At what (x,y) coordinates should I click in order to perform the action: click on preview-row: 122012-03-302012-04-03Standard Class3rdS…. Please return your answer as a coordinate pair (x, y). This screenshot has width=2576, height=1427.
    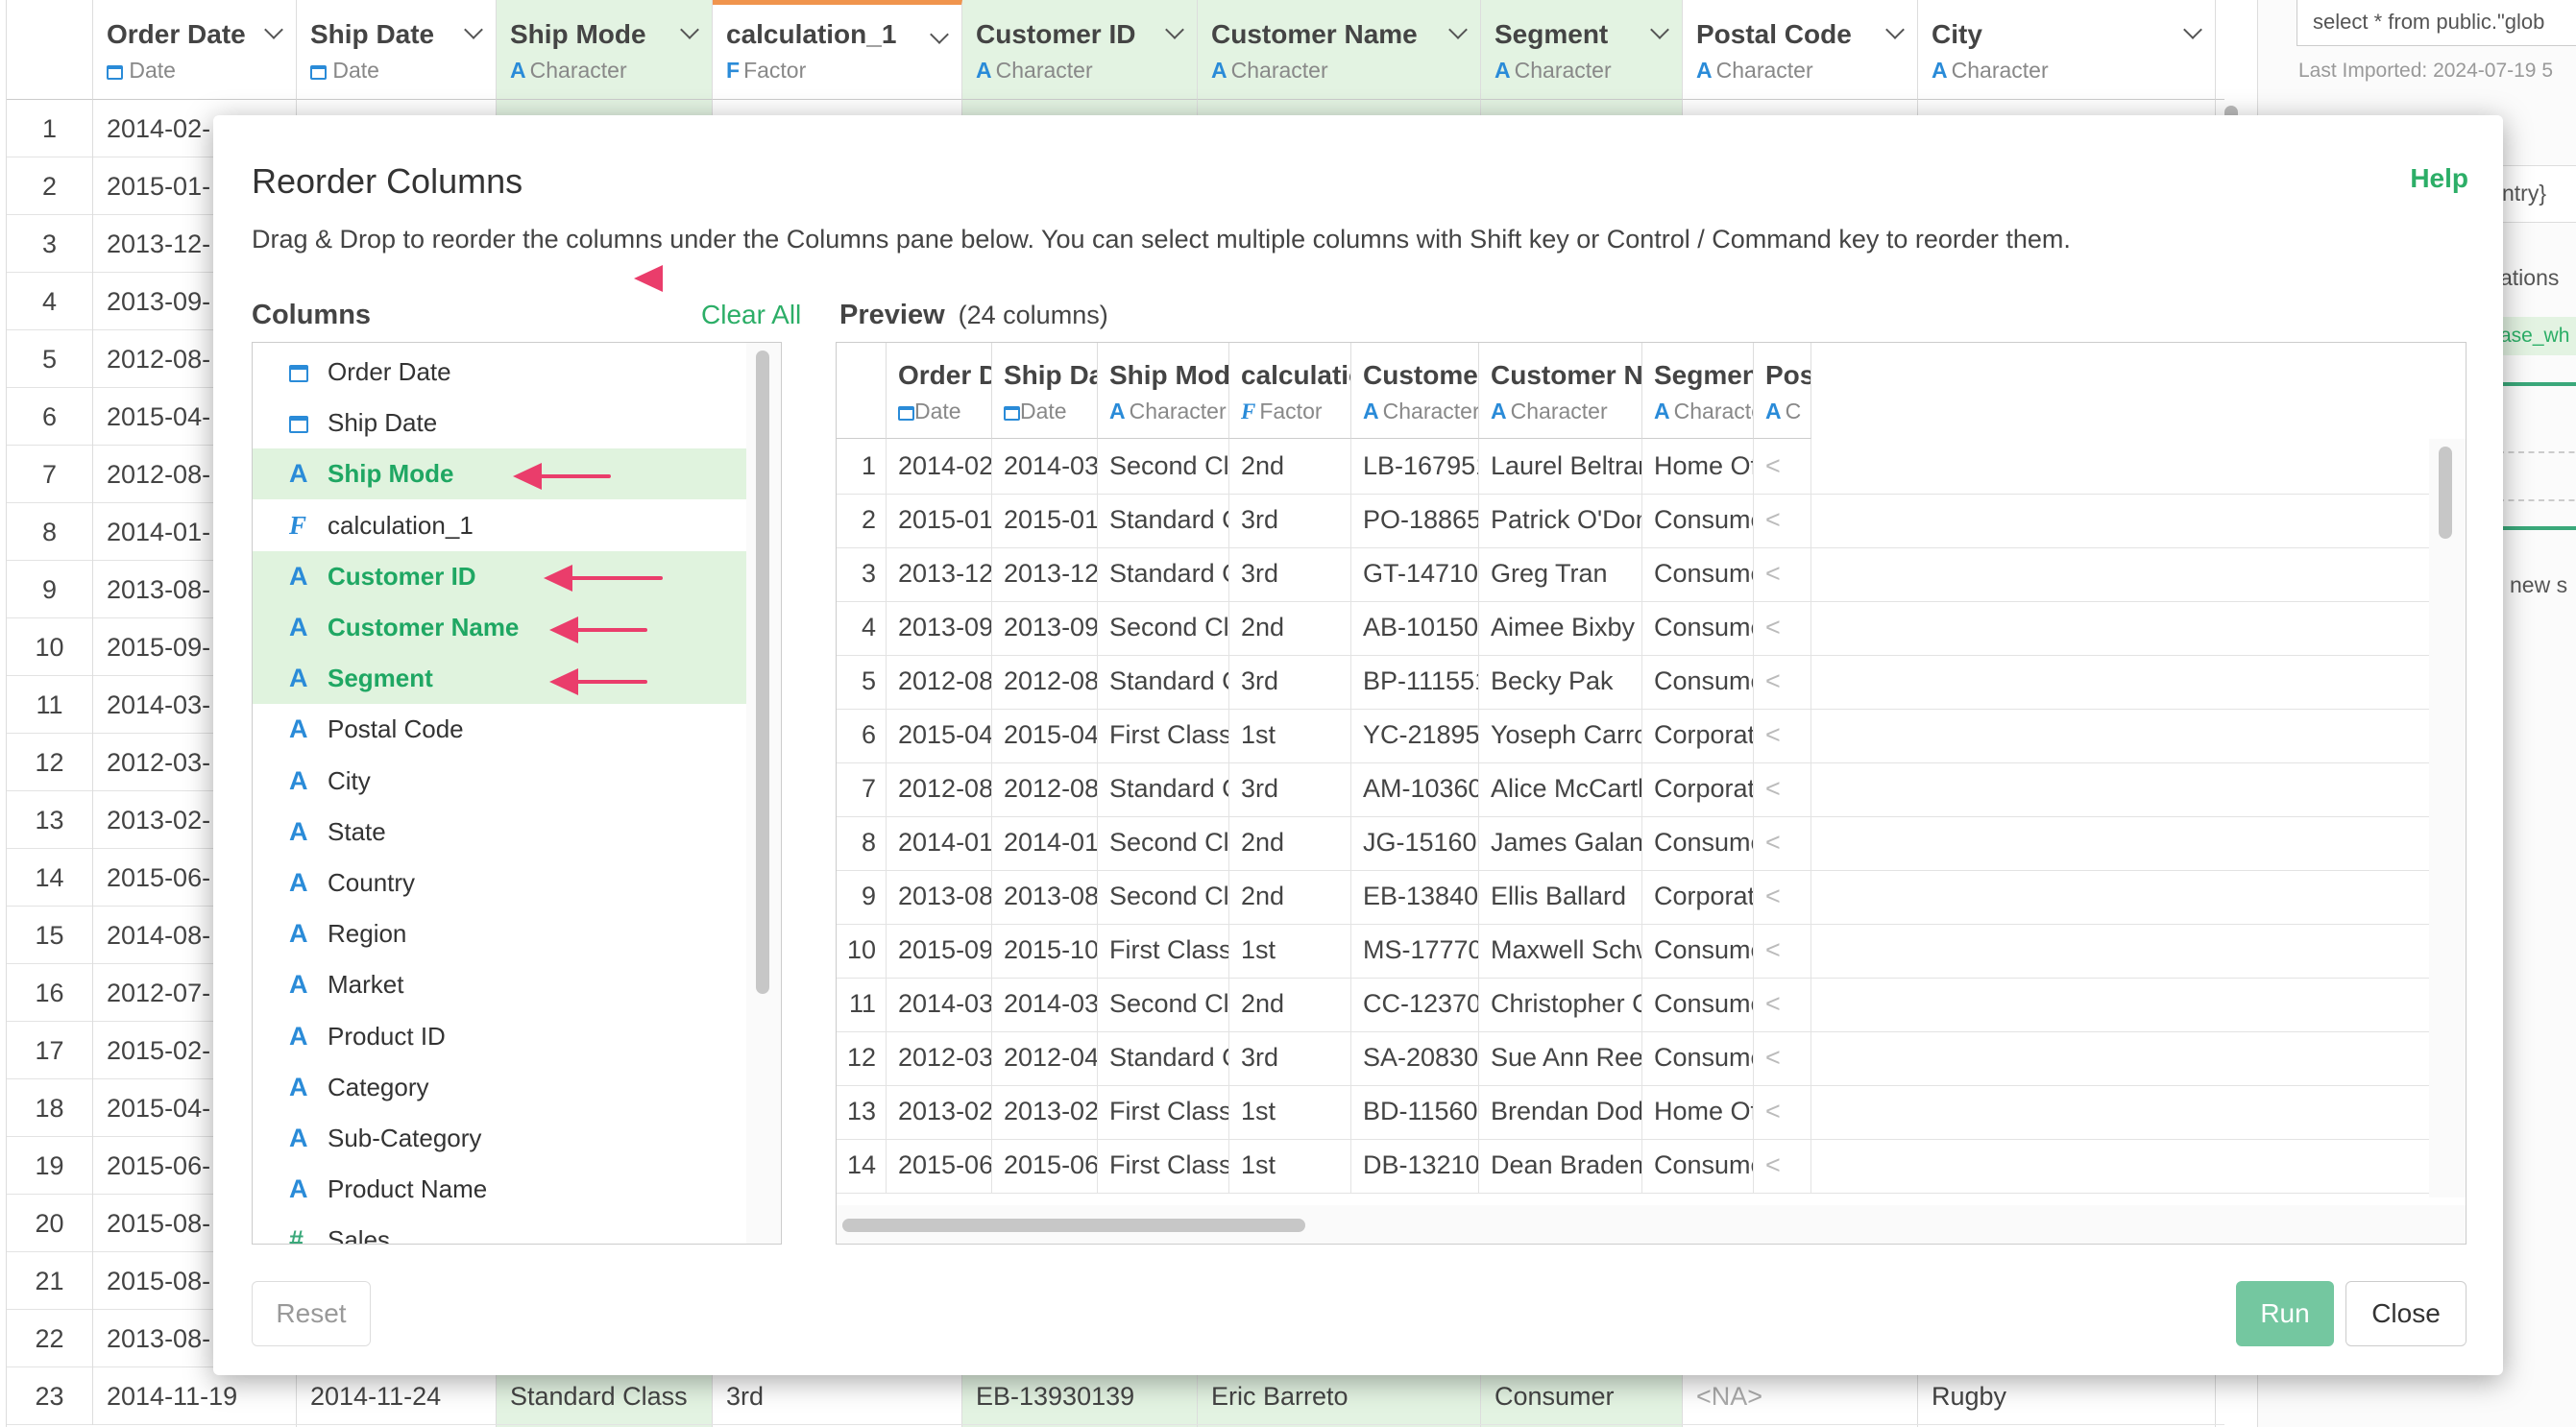
    Looking at the image, I should click on (1634, 1058).